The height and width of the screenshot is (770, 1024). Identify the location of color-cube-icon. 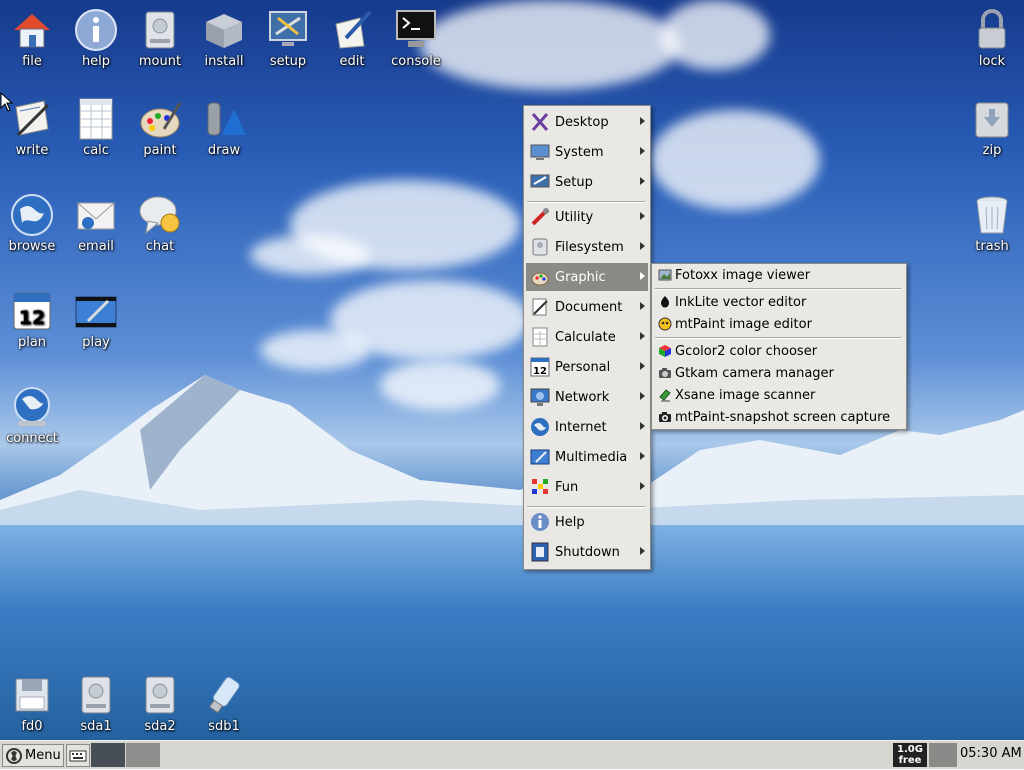
(665, 351).